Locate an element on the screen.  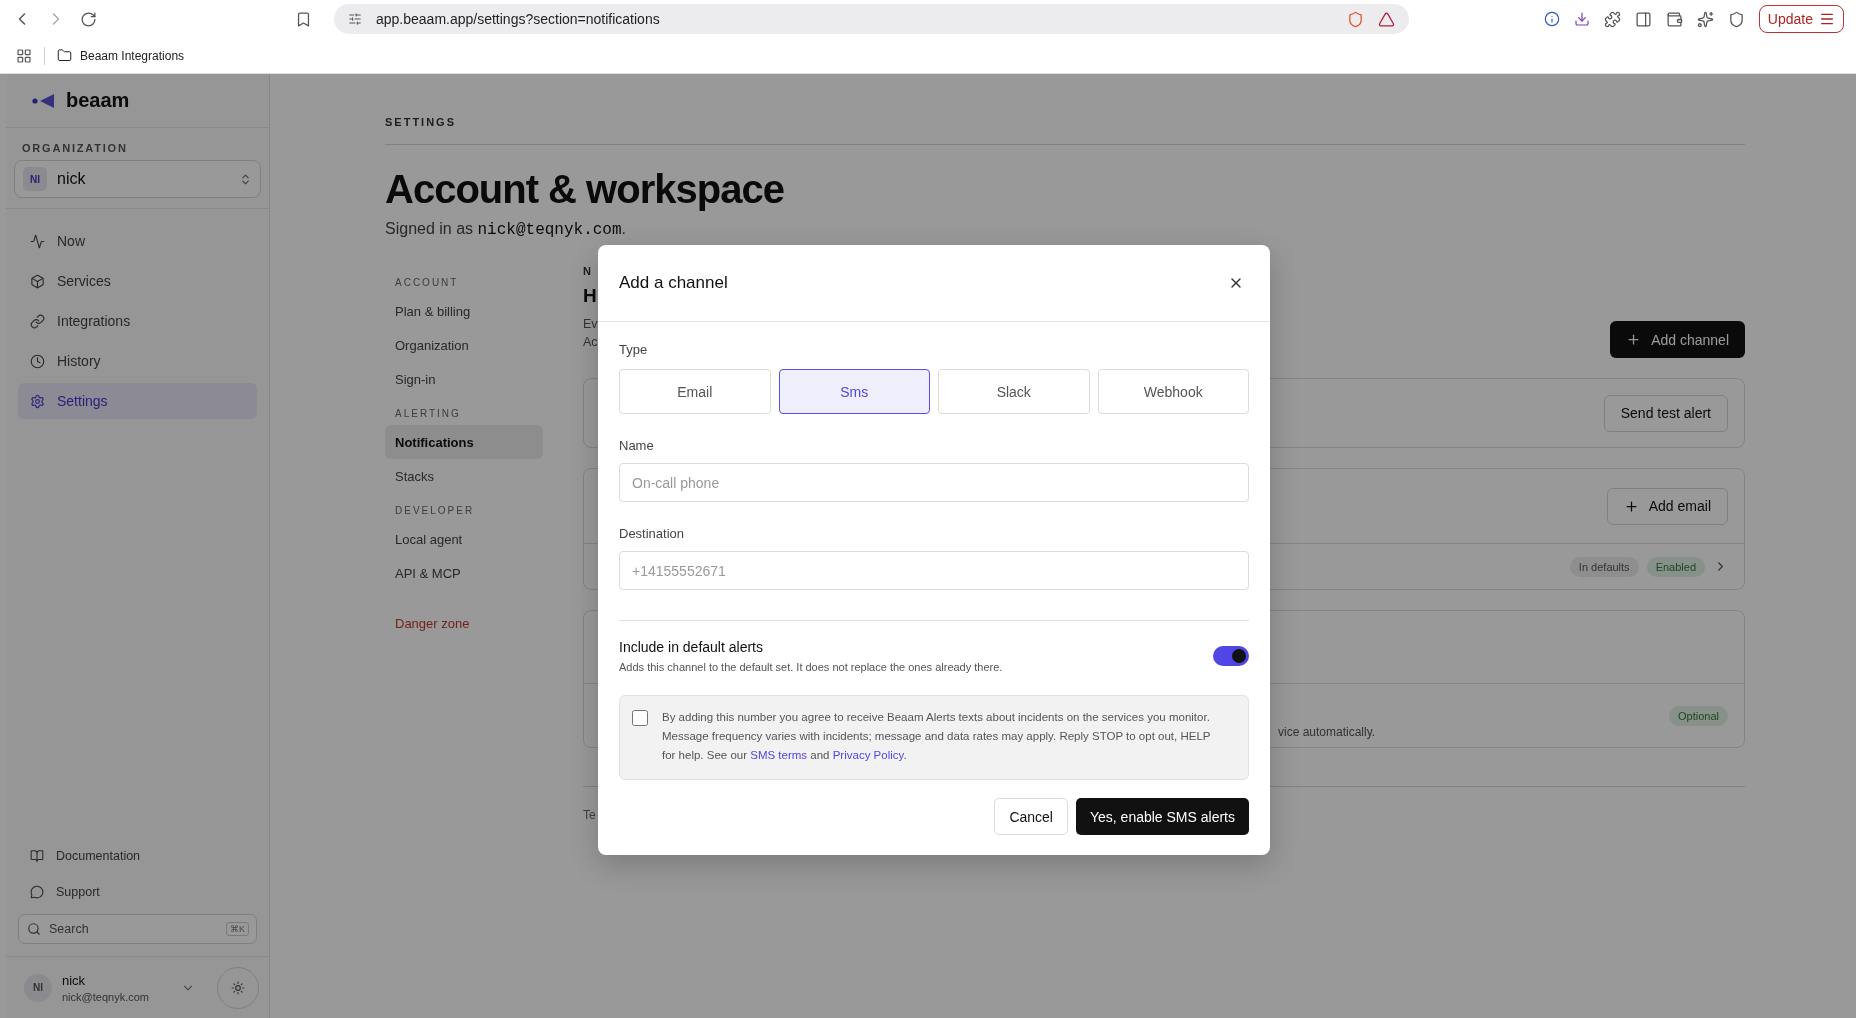
section-heading: ORGANIZATION is located at coordinates (75, 148).